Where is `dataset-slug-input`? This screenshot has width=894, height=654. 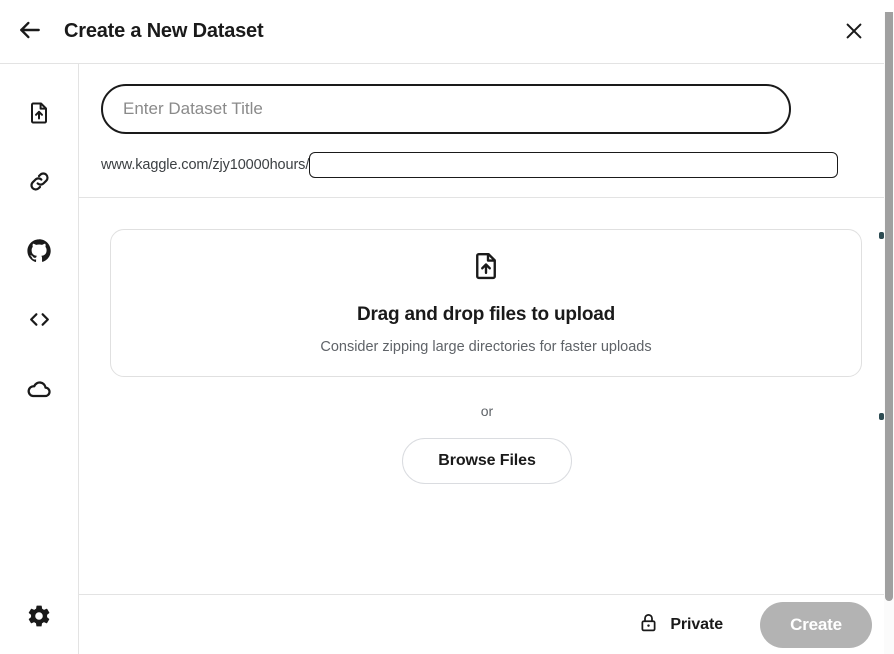 dataset-slug-input is located at coordinates (574, 165).